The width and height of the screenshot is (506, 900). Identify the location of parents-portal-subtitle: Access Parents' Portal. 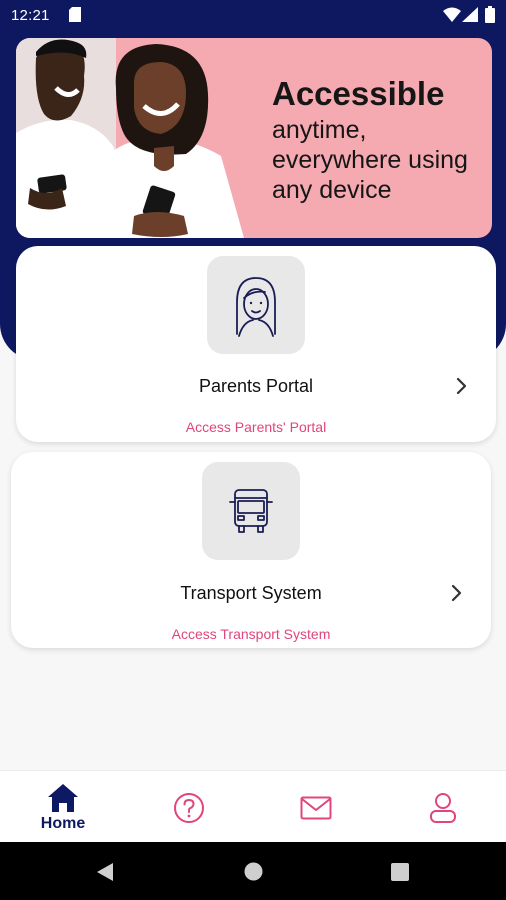
(256, 427).